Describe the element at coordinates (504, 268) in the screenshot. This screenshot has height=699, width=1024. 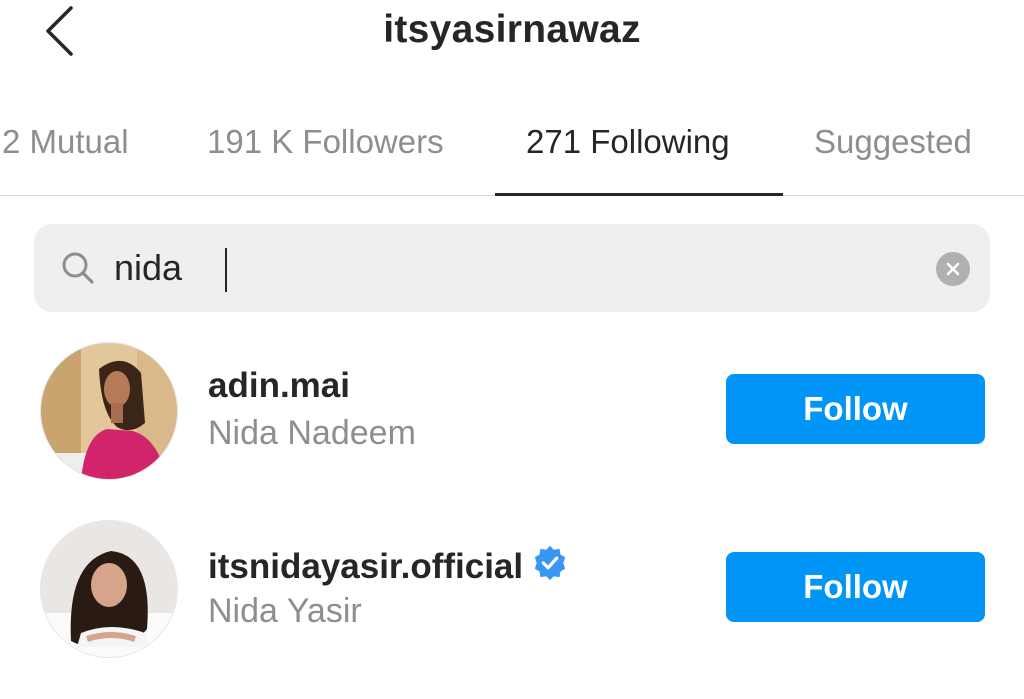
I see `search-input` at that location.